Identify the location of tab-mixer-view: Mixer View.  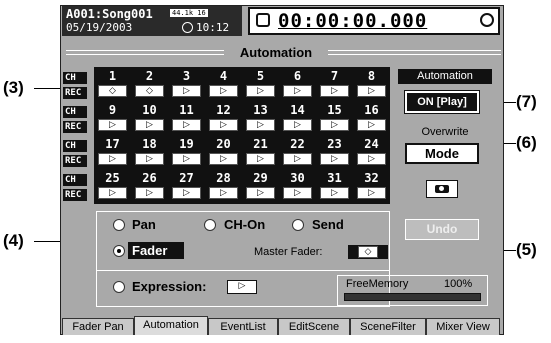
(463, 326).